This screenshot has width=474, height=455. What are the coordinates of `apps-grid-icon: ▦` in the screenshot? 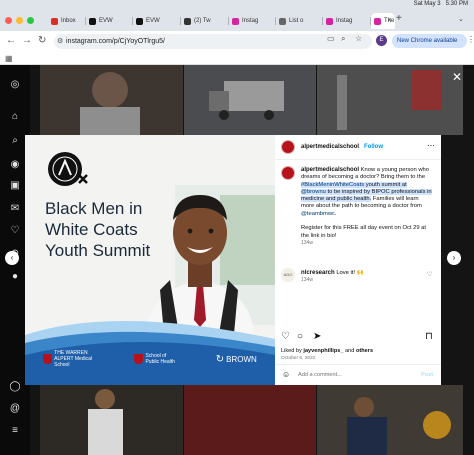 It's located at (9, 58).